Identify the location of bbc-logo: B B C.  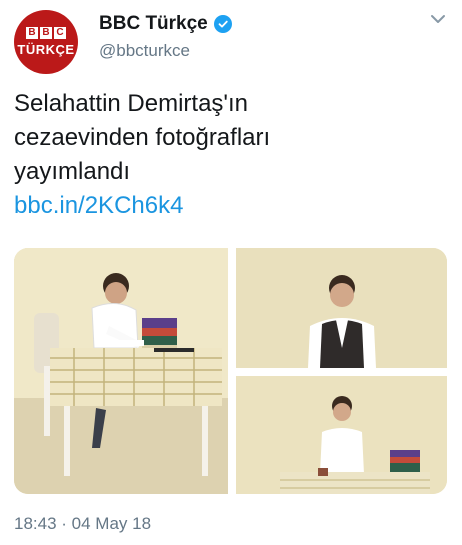
(46, 33).